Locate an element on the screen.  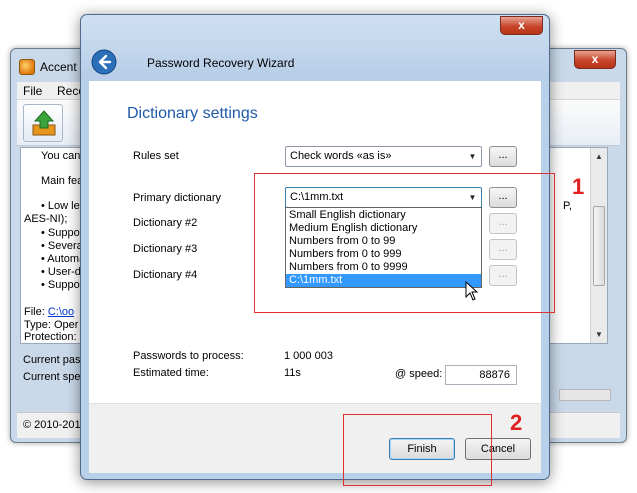
estimated-time-label: Estimated time: is located at coordinates (171, 373).